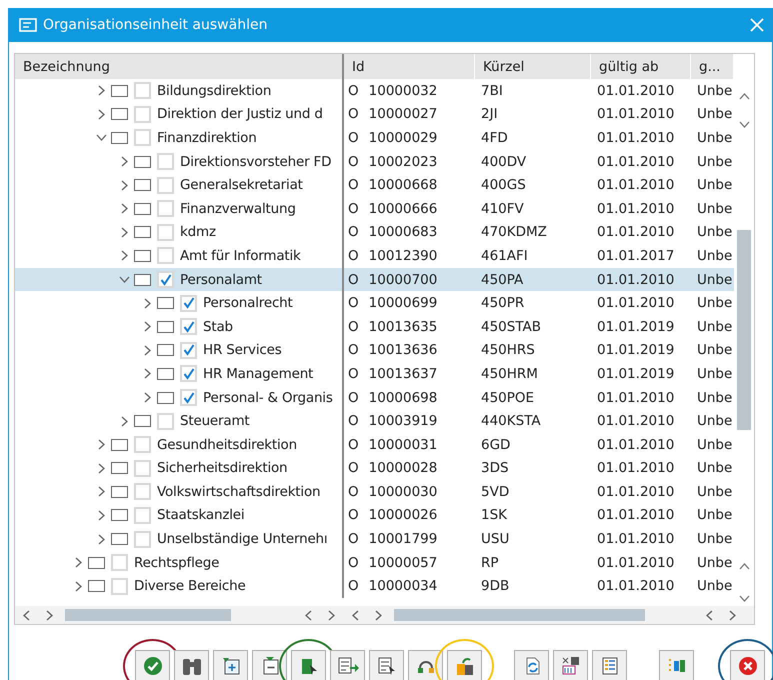  What do you see at coordinates (425, 665) in the screenshot?
I see `link-button` at bounding box center [425, 665].